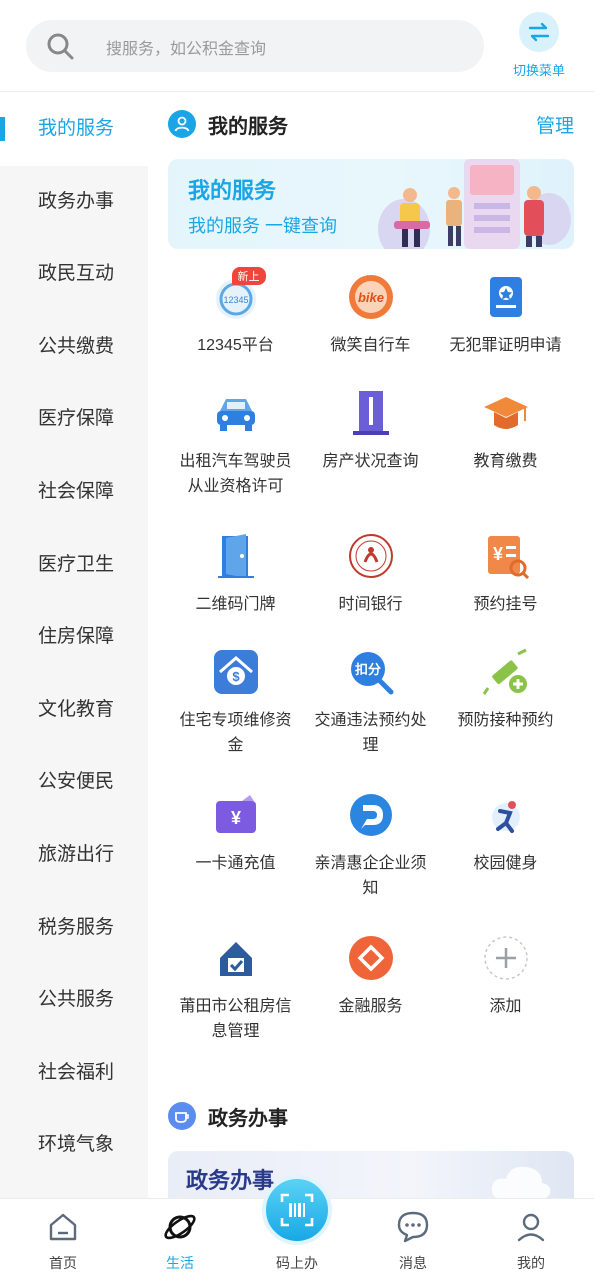  Describe the element at coordinates (506, 413) in the screenshot. I see `graduation-cap-icon` at that location.